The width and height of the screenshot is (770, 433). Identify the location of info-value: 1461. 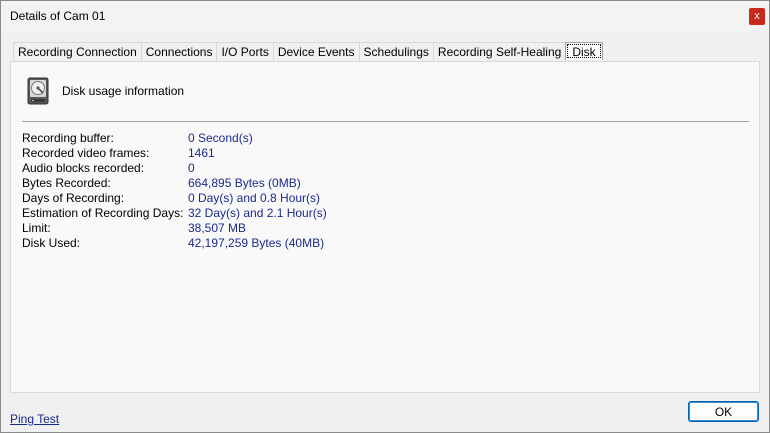
(201, 153).